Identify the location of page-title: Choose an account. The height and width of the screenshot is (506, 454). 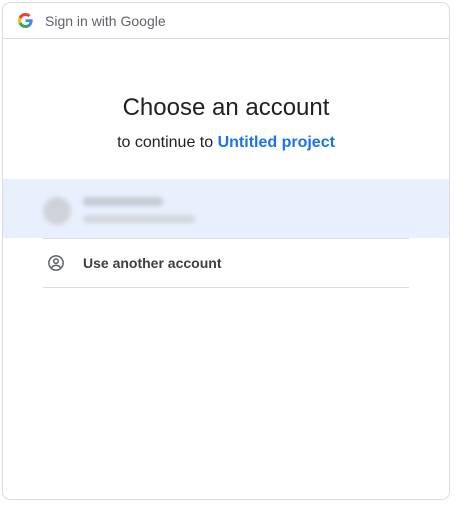
(226, 107).